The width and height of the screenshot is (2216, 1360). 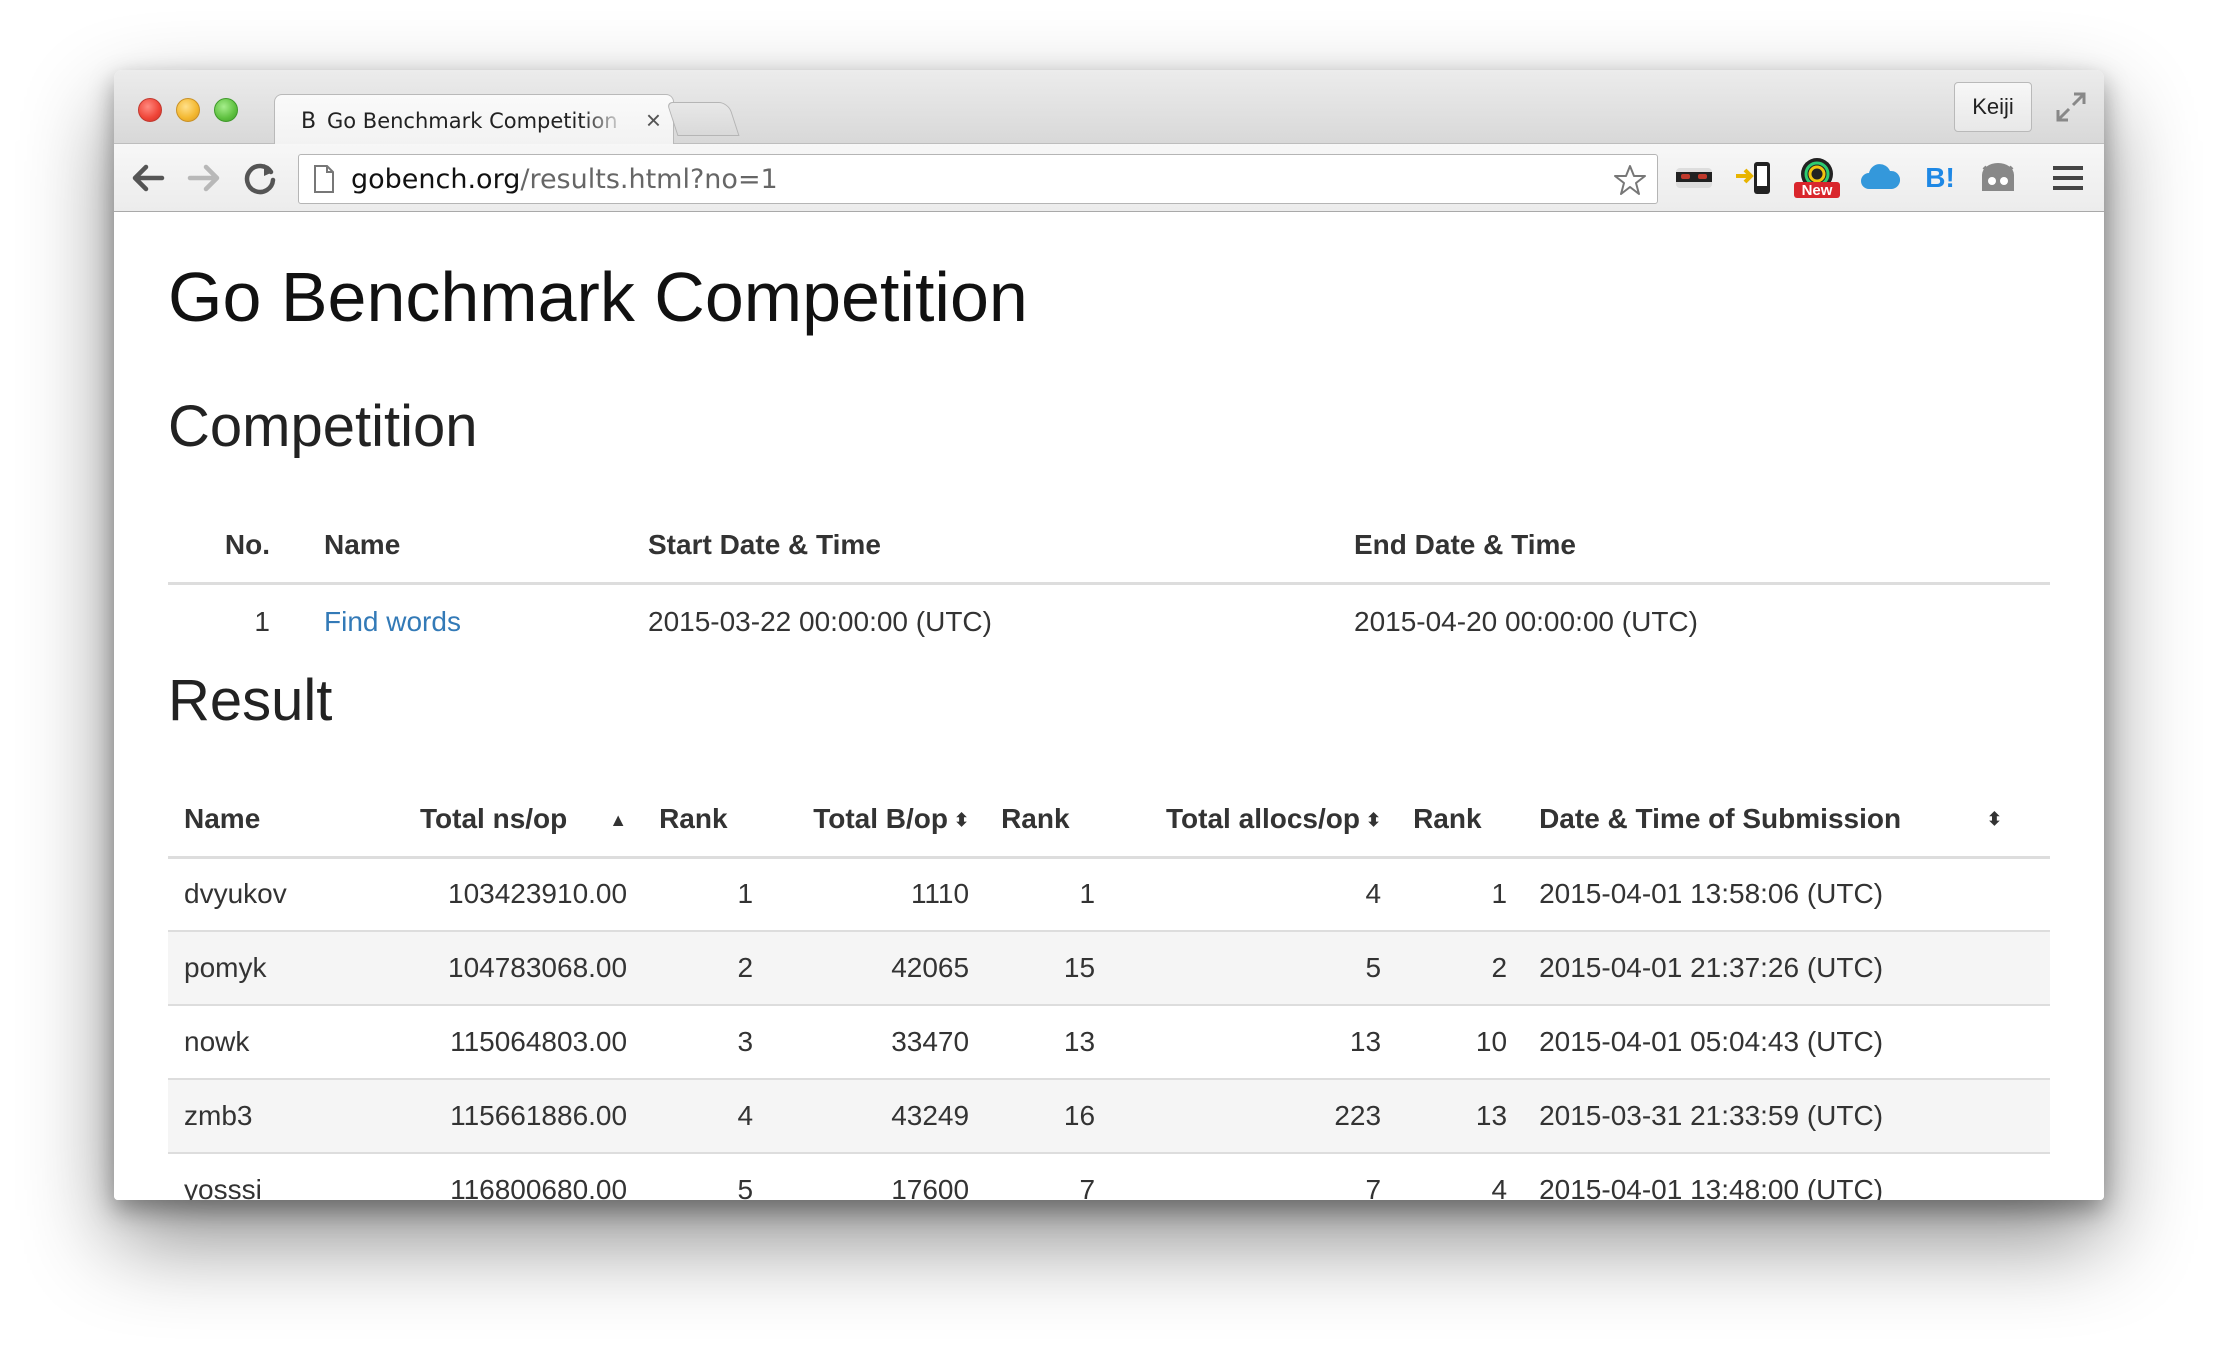 What do you see at coordinates (706, 1116) in the screenshot?
I see `result-ns-rank: 4` at bounding box center [706, 1116].